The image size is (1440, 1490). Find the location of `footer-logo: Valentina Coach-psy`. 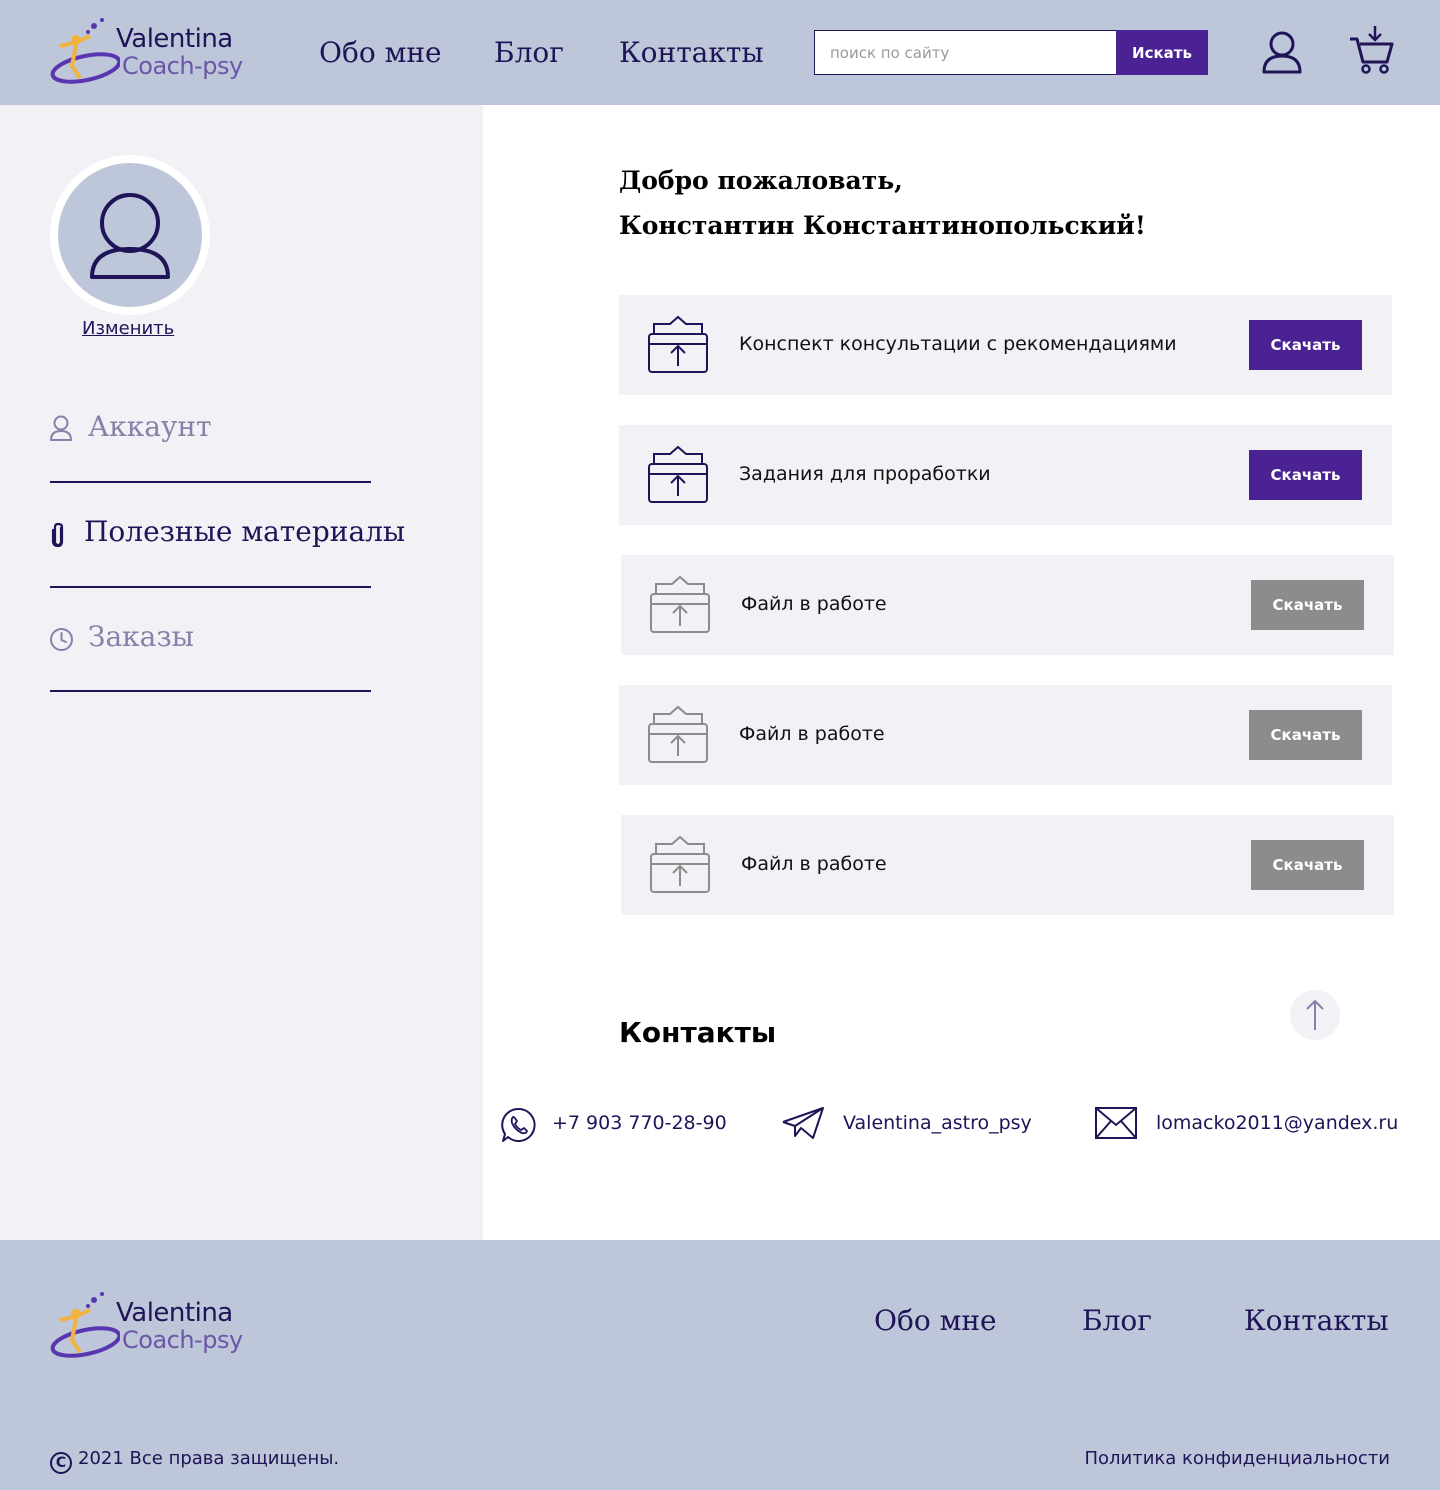

footer-logo: Valentina Coach-psy is located at coordinates (150, 1326).